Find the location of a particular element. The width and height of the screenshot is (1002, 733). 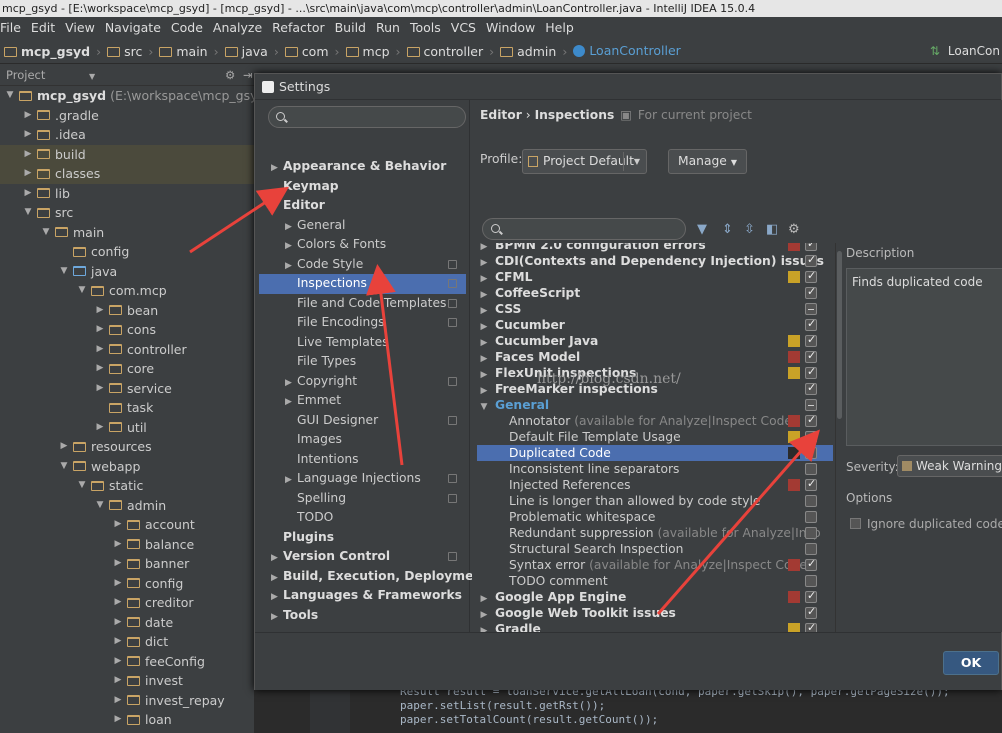

inspection-row: ▶ Cucumber is located at coordinates (655, 324).